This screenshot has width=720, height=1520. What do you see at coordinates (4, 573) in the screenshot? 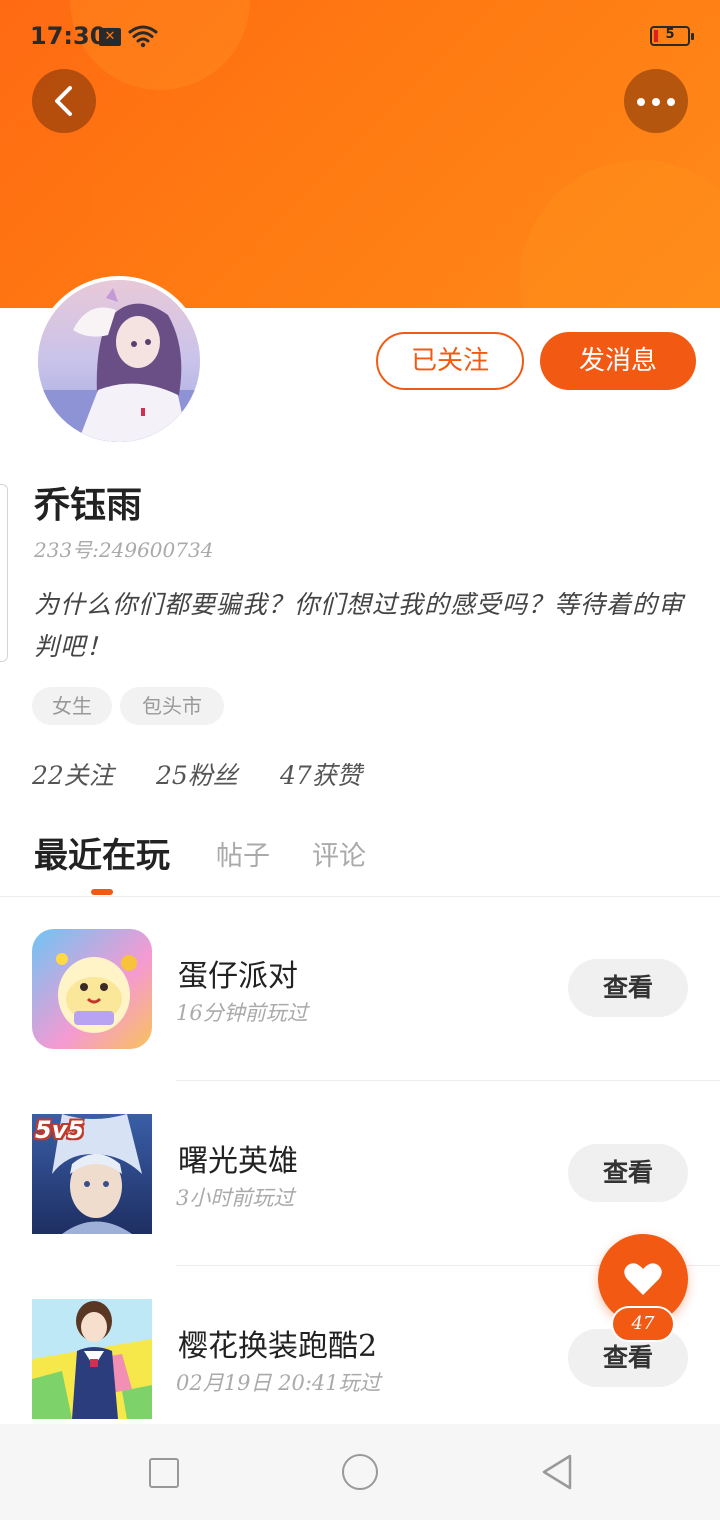
I see `edge-handle` at bounding box center [4, 573].